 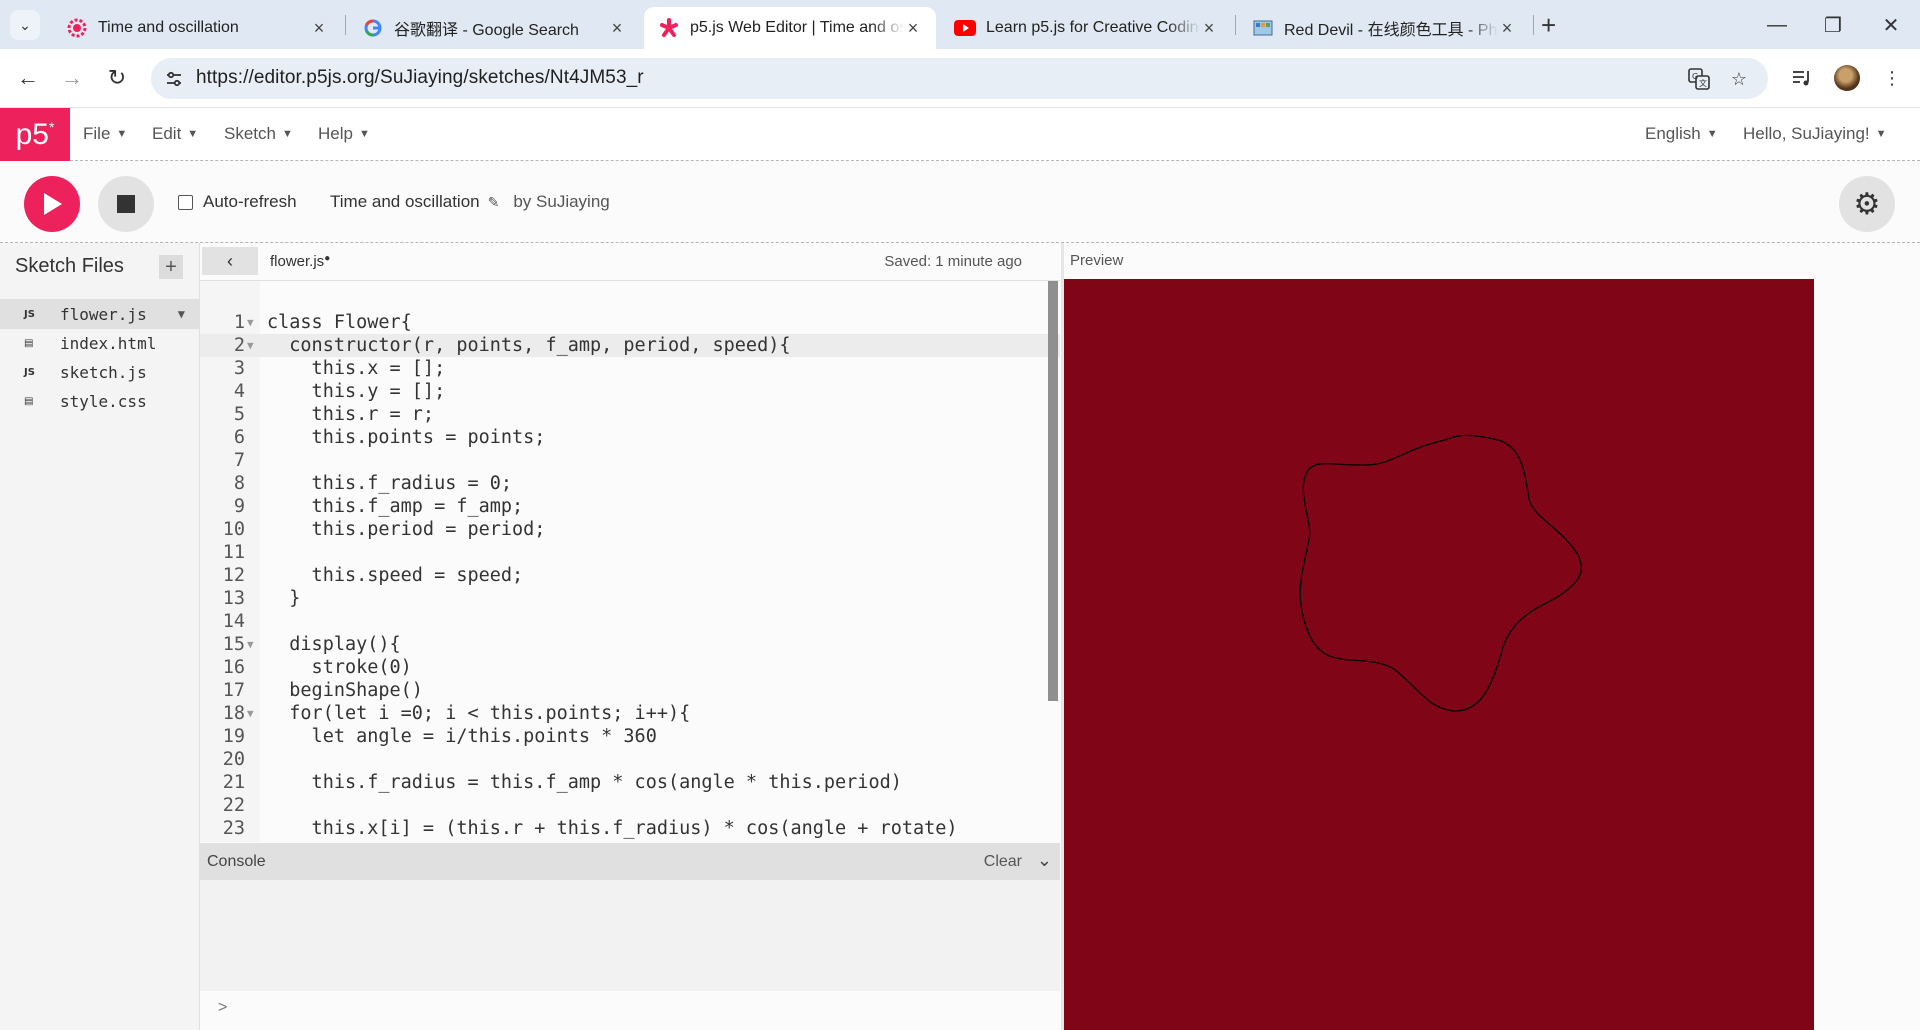 What do you see at coordinates (1391, 30) in the screenshot?
I see `tab-title: Red Devil - 在线颜色工具 - Photokit` at bounding box center [1391, 30].